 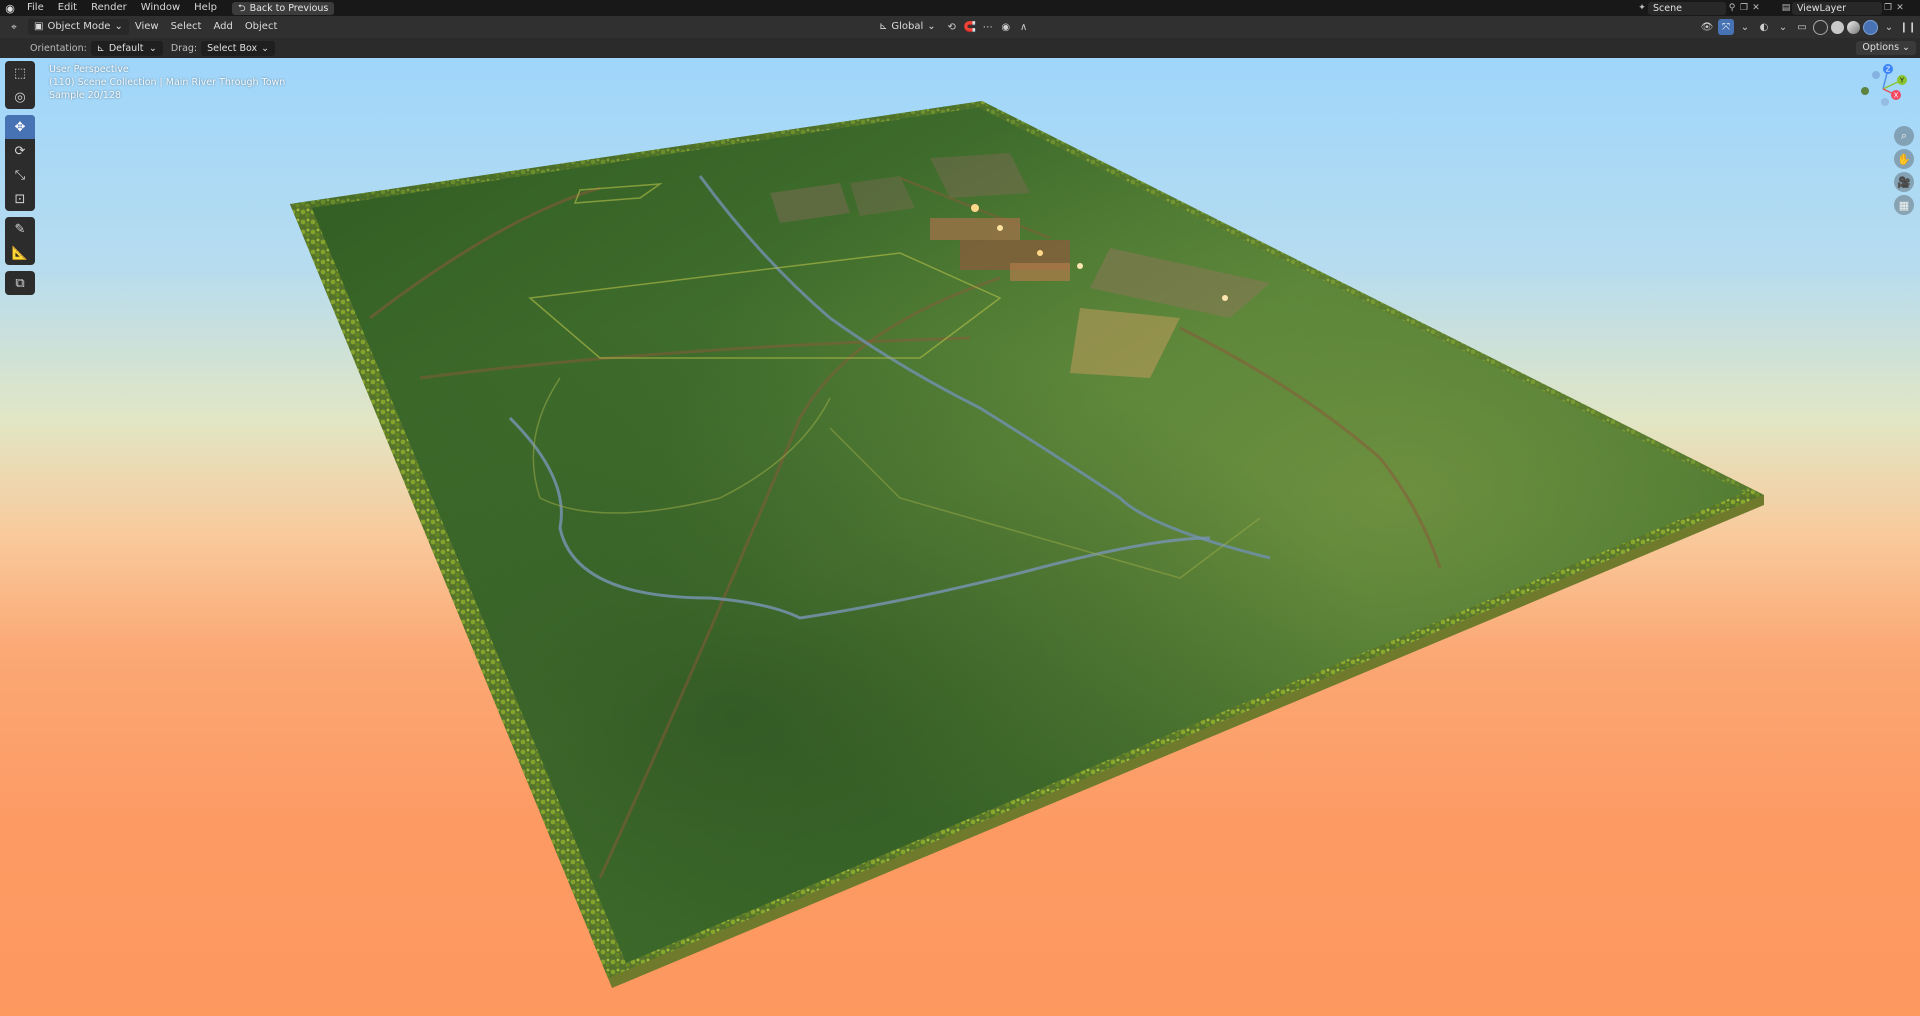 What do you see at coordinates (988, 27) in the screenshot?
I see `snap-target-icon: ⋯` at bounding box center [988, 27].